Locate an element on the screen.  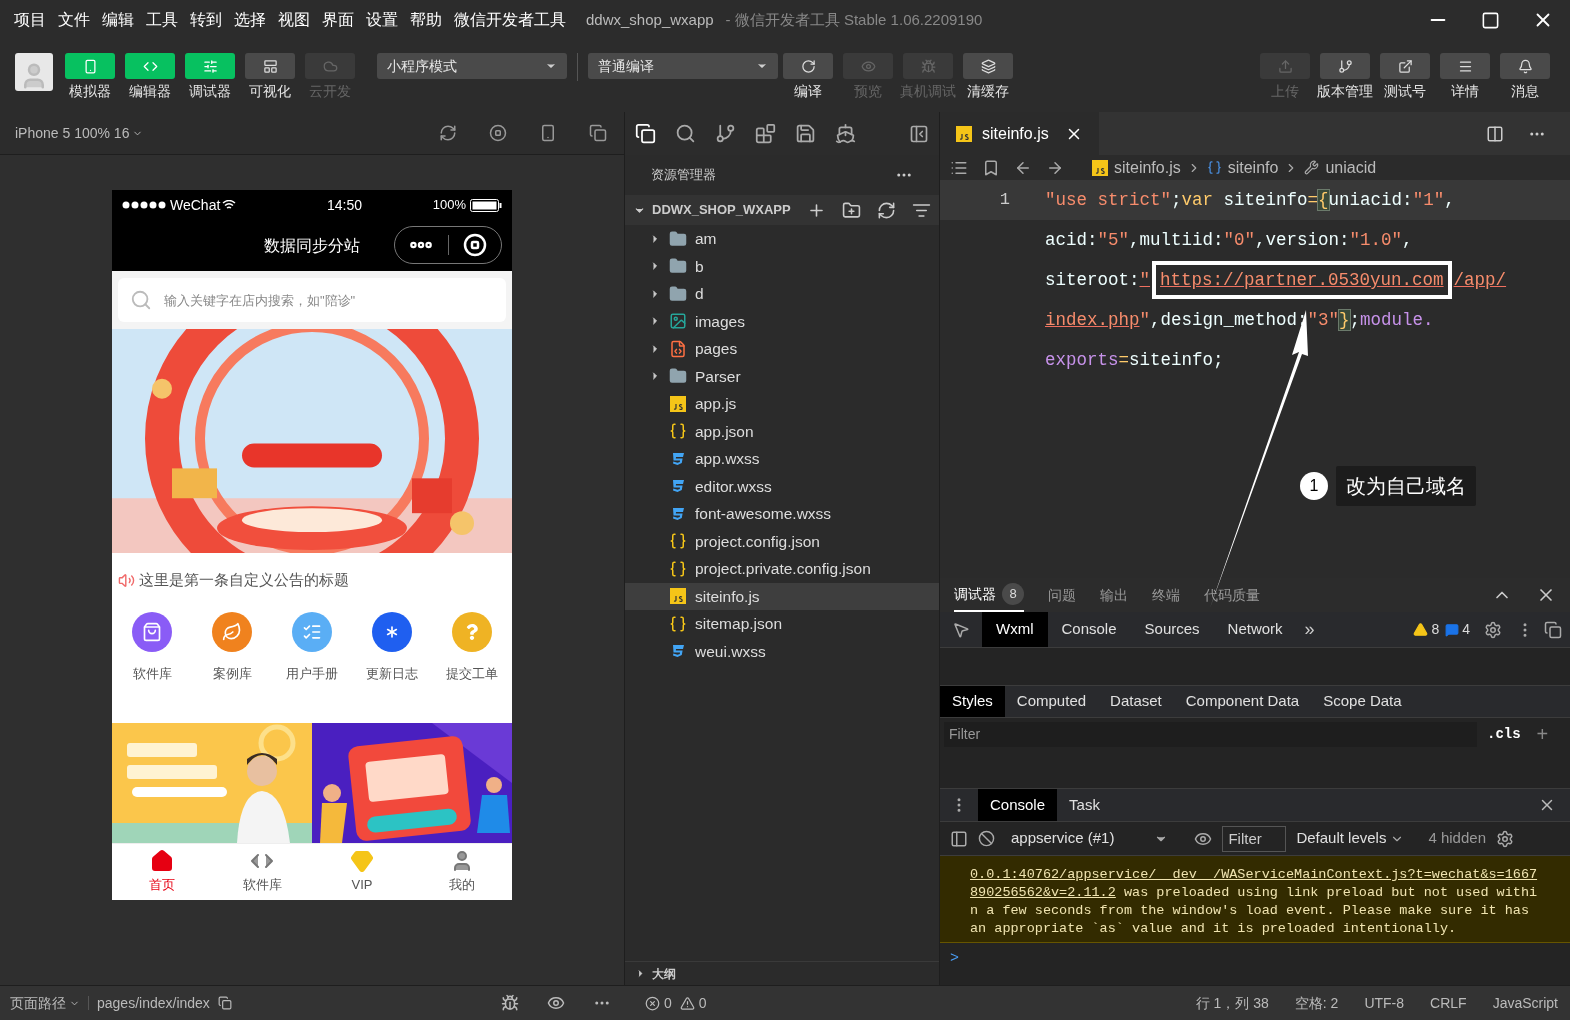
more-tabs-button: » is located at coordinates (1309, 629).